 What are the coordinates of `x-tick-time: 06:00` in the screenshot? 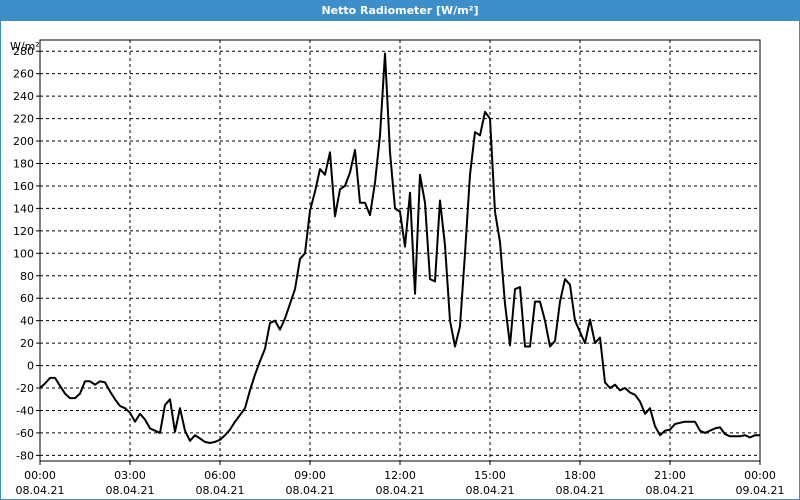 It's located at (220, 475).